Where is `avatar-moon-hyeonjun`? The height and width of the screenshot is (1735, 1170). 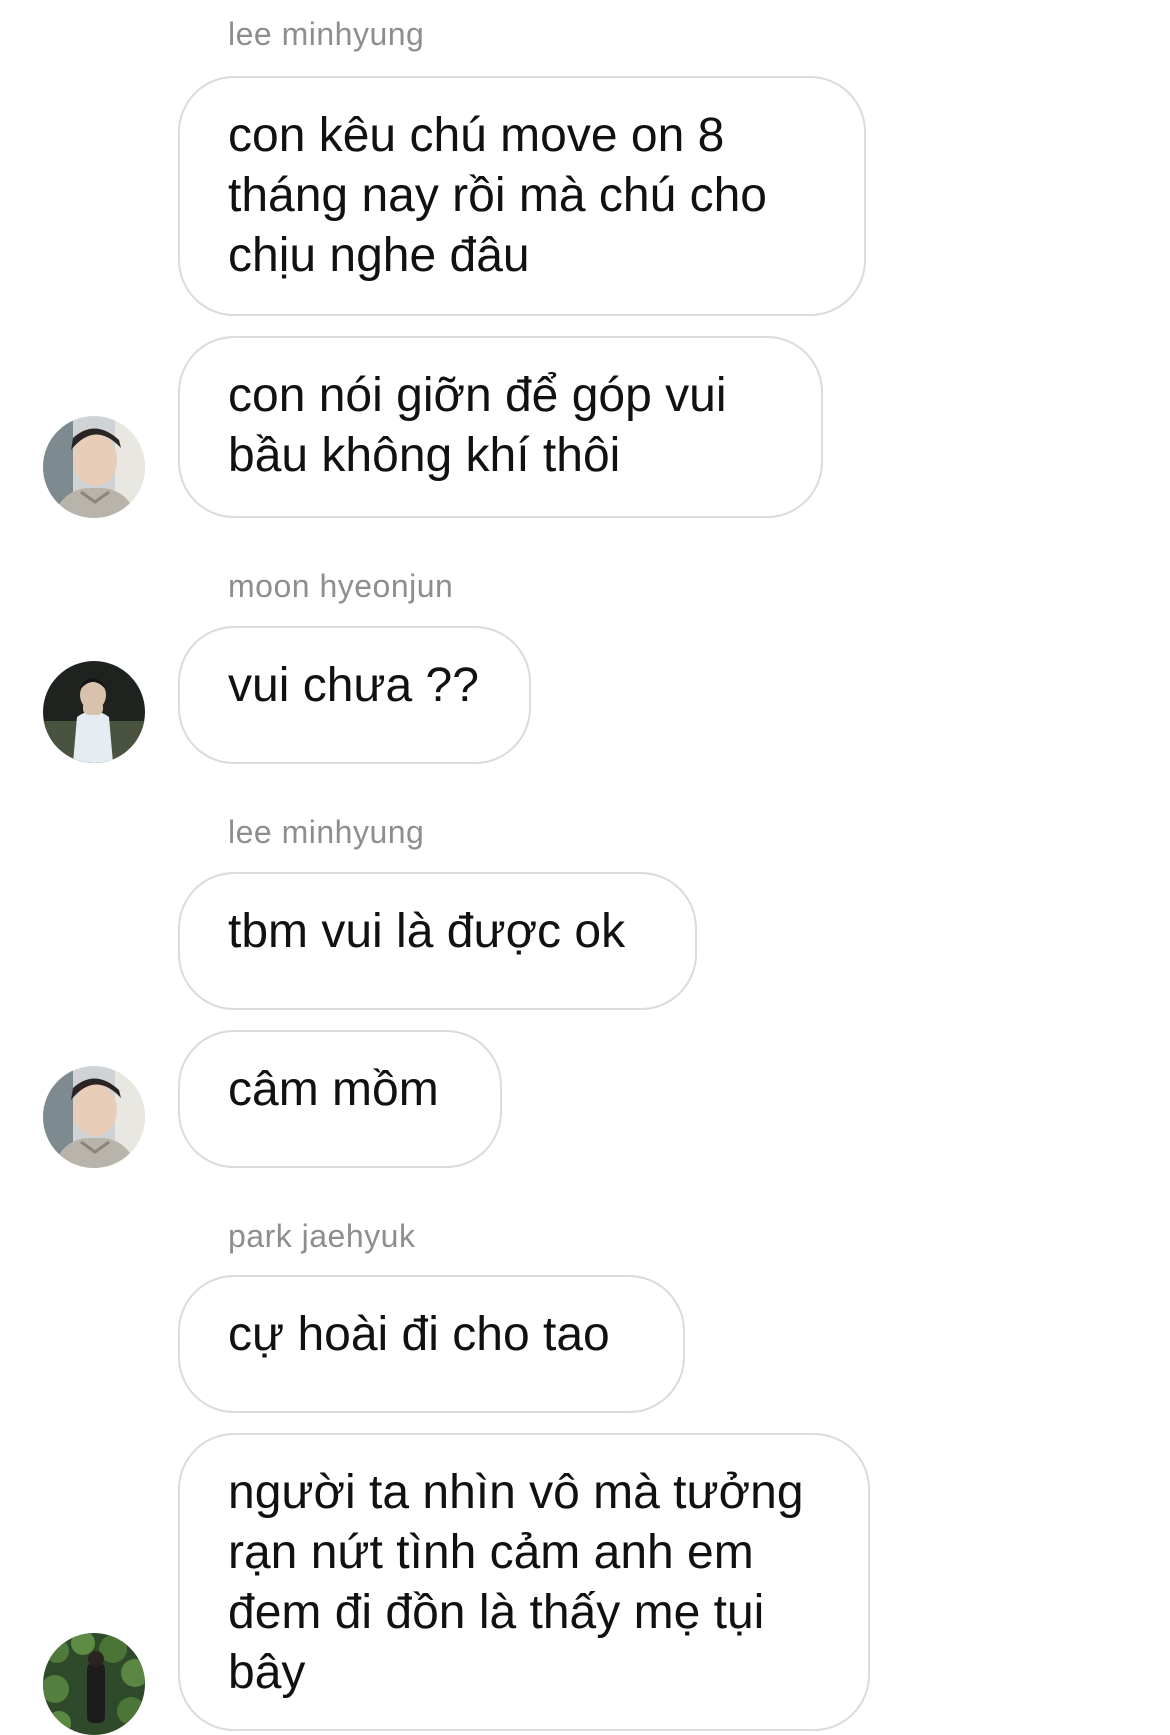 avatar-moon-hyeonjun is located at coordinates (94, 712).